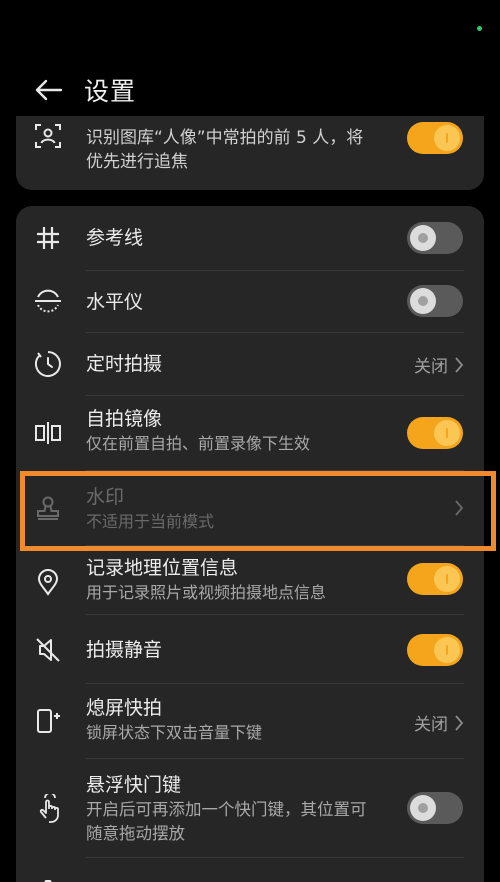  I want to click on header: 设置, so click(250, 90).